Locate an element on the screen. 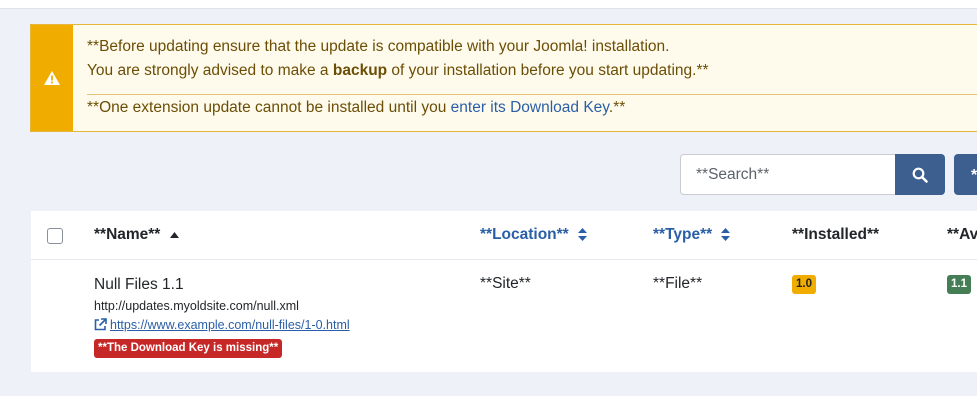 The width and height of the screenshot is (977, 396). alert-icon-strip is located at coordinates (52, 78).